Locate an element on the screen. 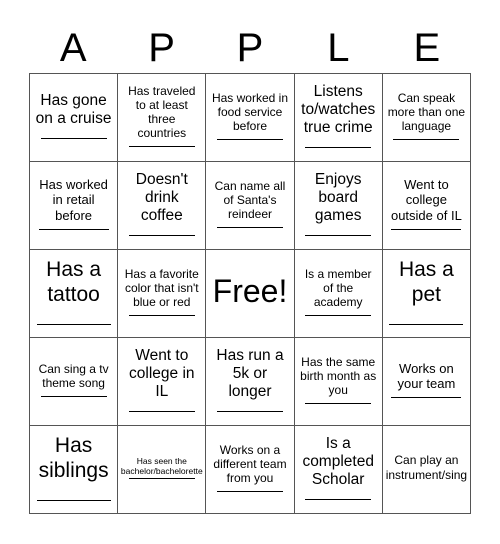 The width and height of the screenshot is (500, 544). cell-prompt: Works on your team is located at coordinates (426, 375).